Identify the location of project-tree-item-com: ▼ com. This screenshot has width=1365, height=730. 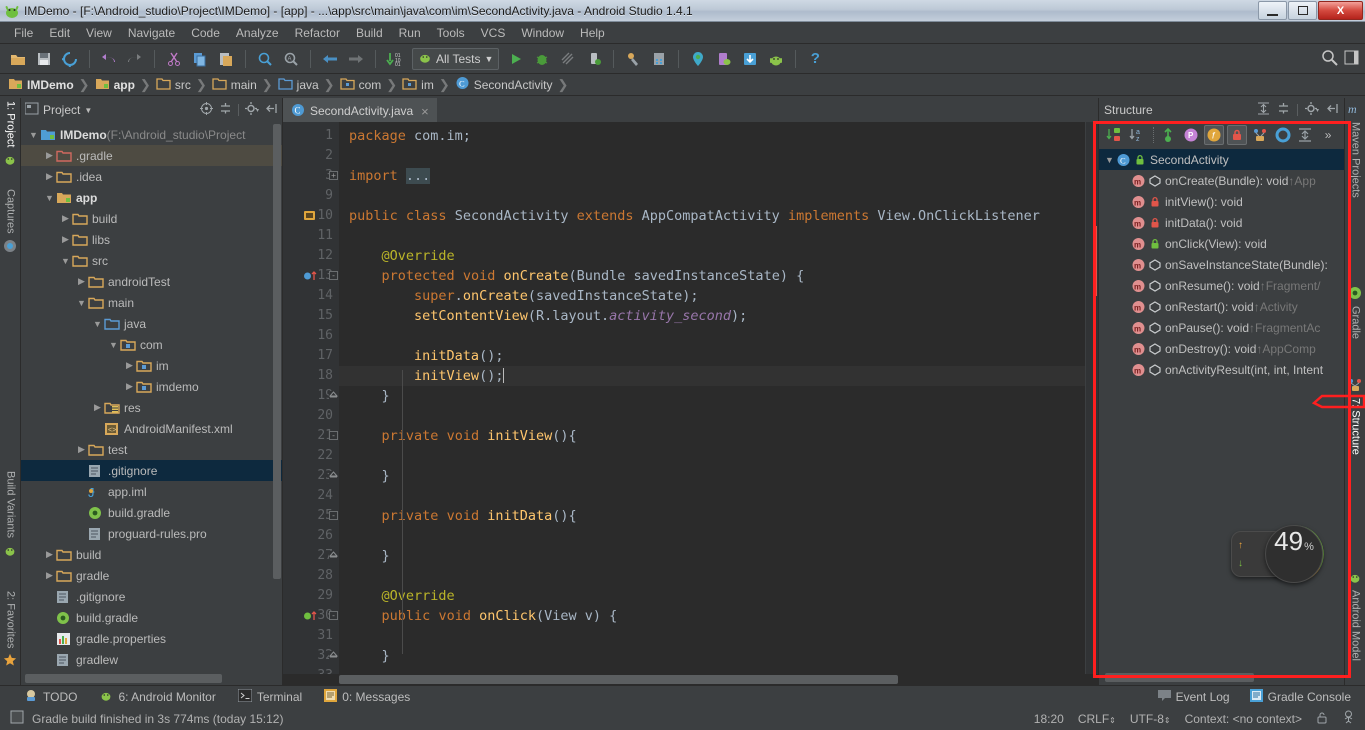
(151, 344).